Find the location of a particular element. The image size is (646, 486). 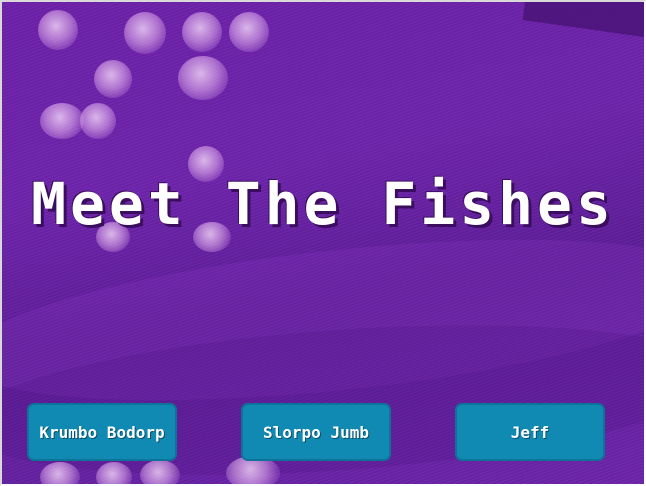

page-title: Meet The Fishes is located at coordinates (323, 204).